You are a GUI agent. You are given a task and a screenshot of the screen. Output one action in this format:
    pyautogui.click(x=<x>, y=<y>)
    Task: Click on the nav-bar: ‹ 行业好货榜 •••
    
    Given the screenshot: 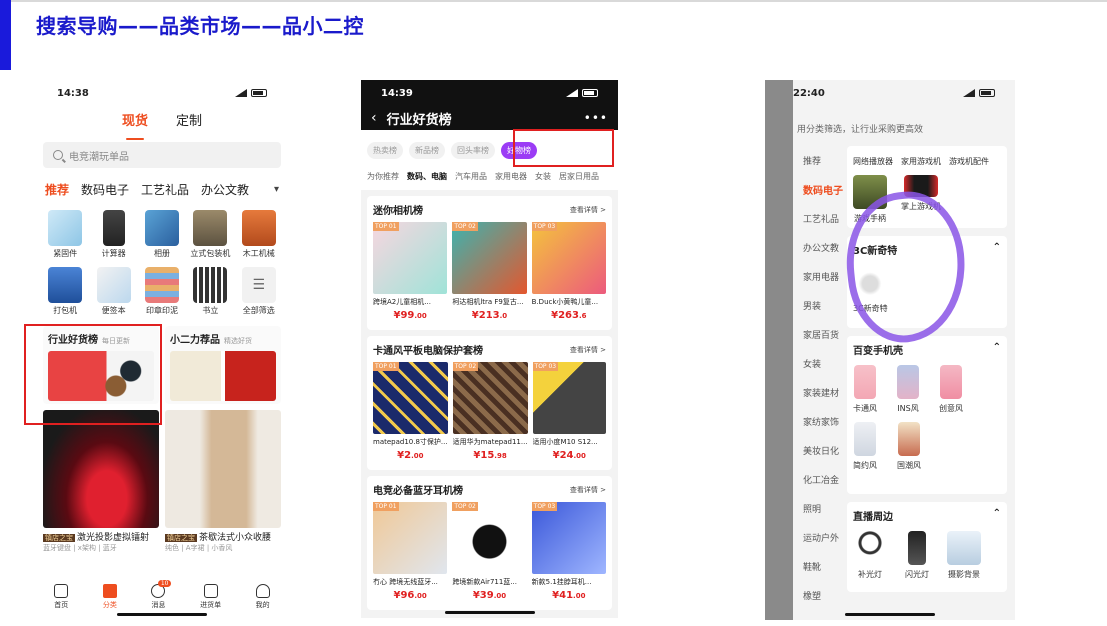 What is the action you would take?
    pyautogui.click(x=489, y=118)
    